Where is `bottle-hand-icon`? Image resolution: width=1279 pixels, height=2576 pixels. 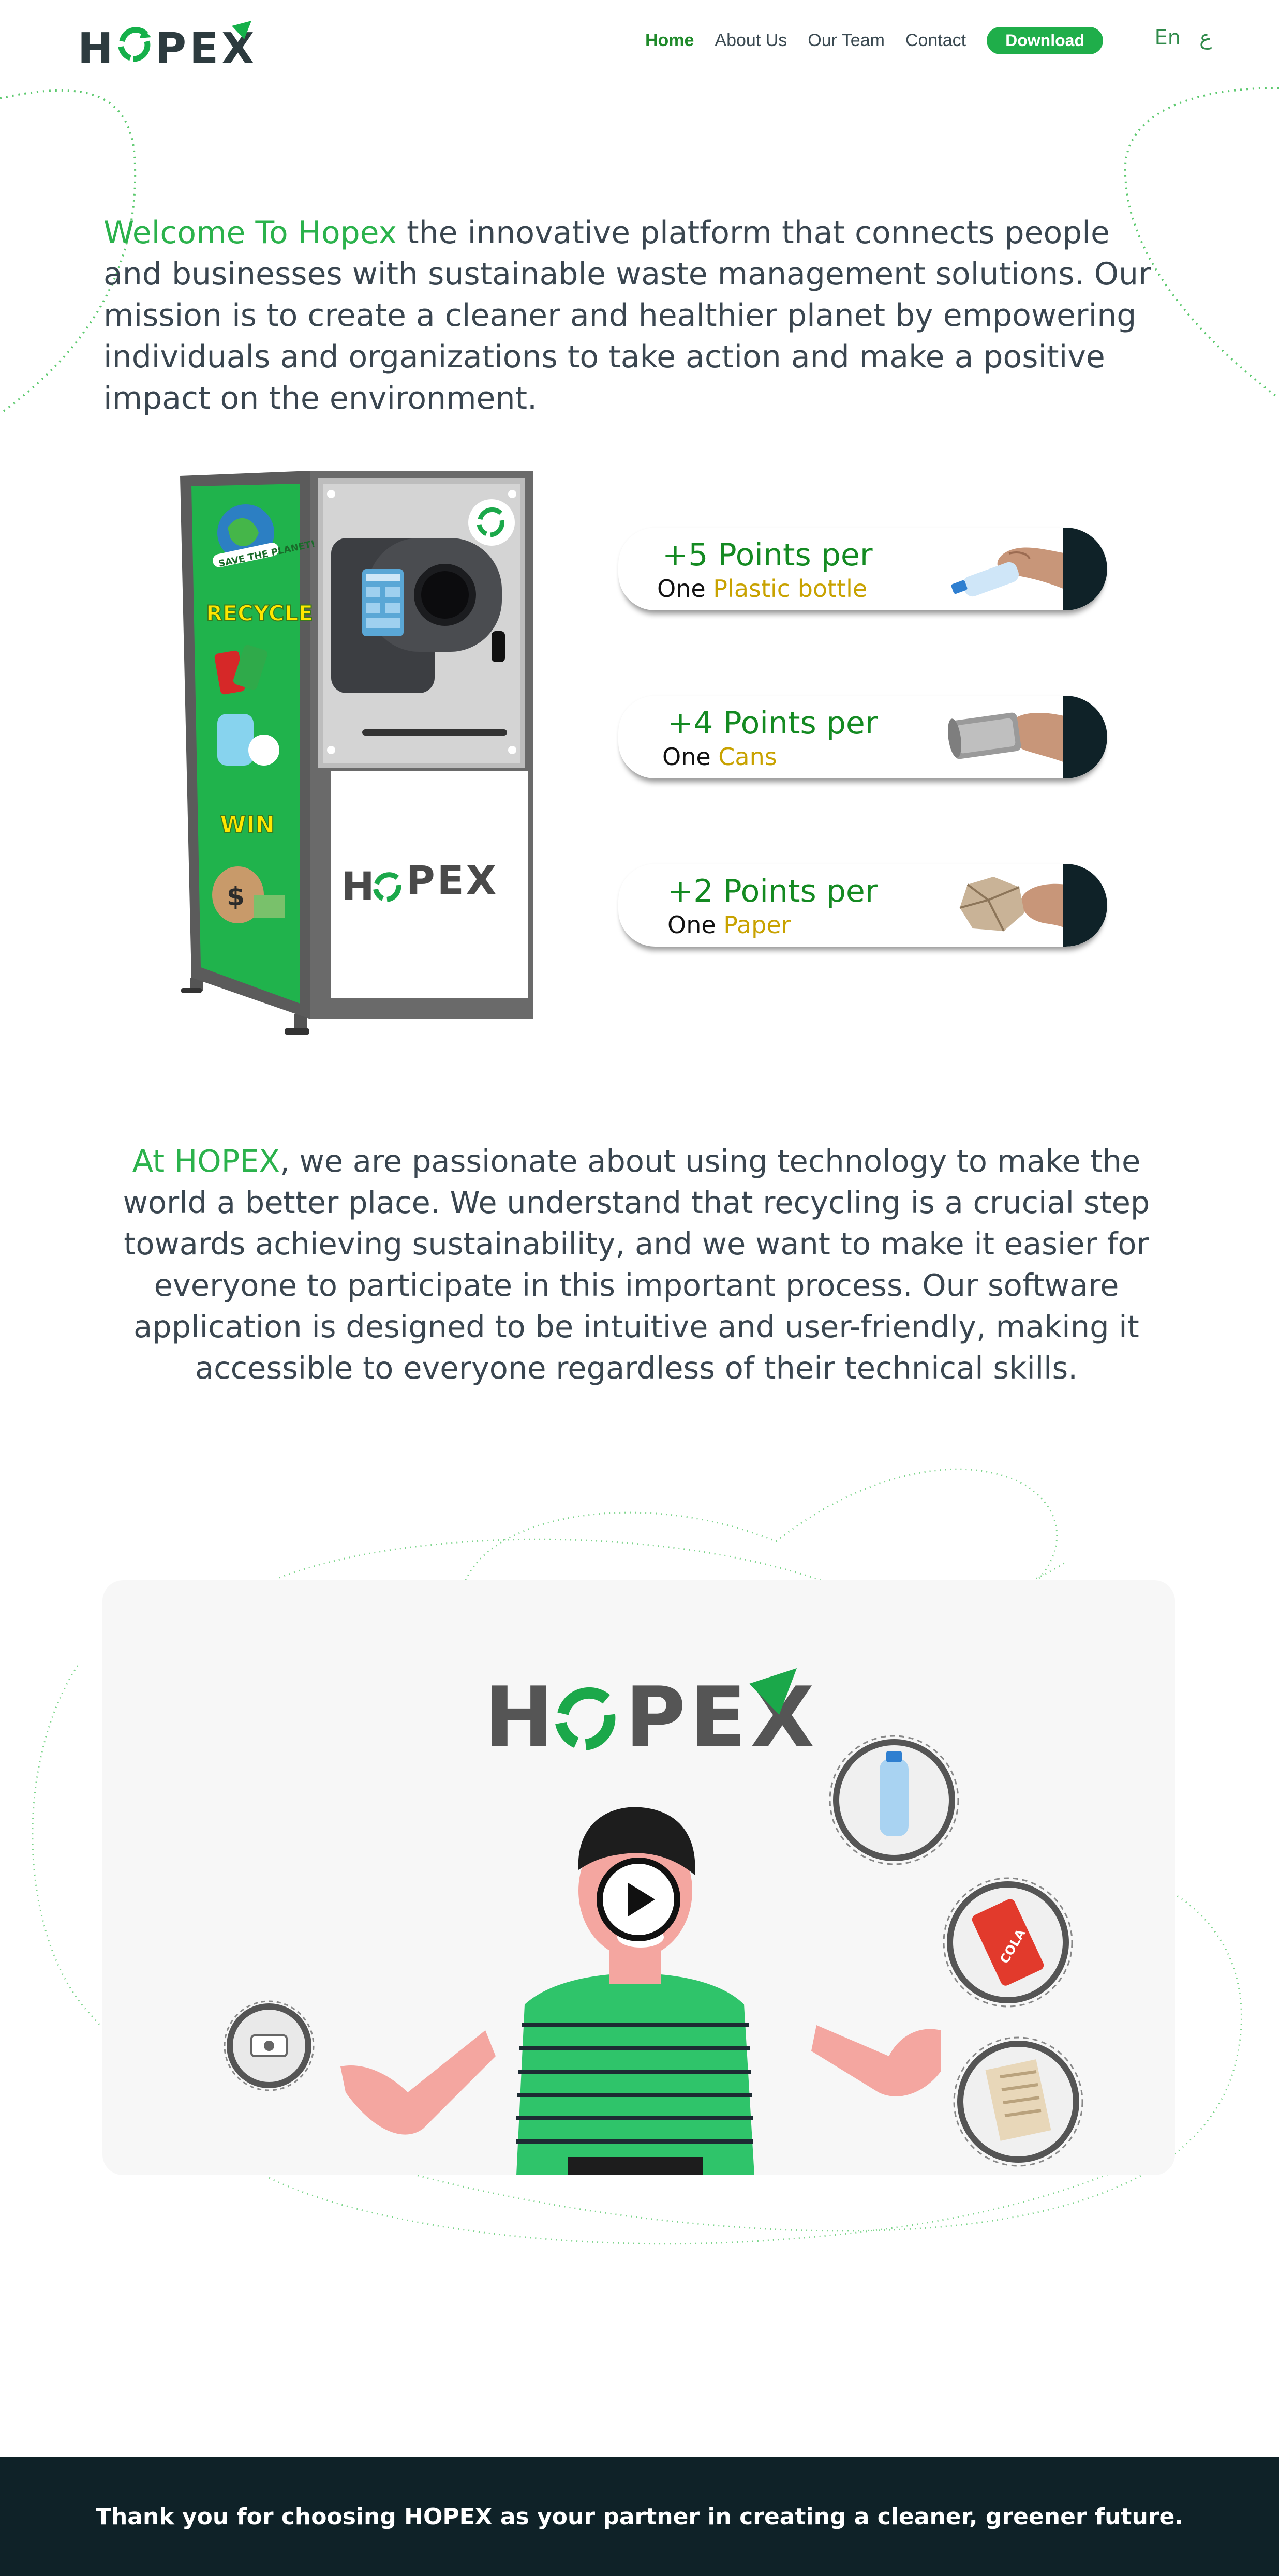
bottle-hand-icon is located at coordinates (1008, 572).